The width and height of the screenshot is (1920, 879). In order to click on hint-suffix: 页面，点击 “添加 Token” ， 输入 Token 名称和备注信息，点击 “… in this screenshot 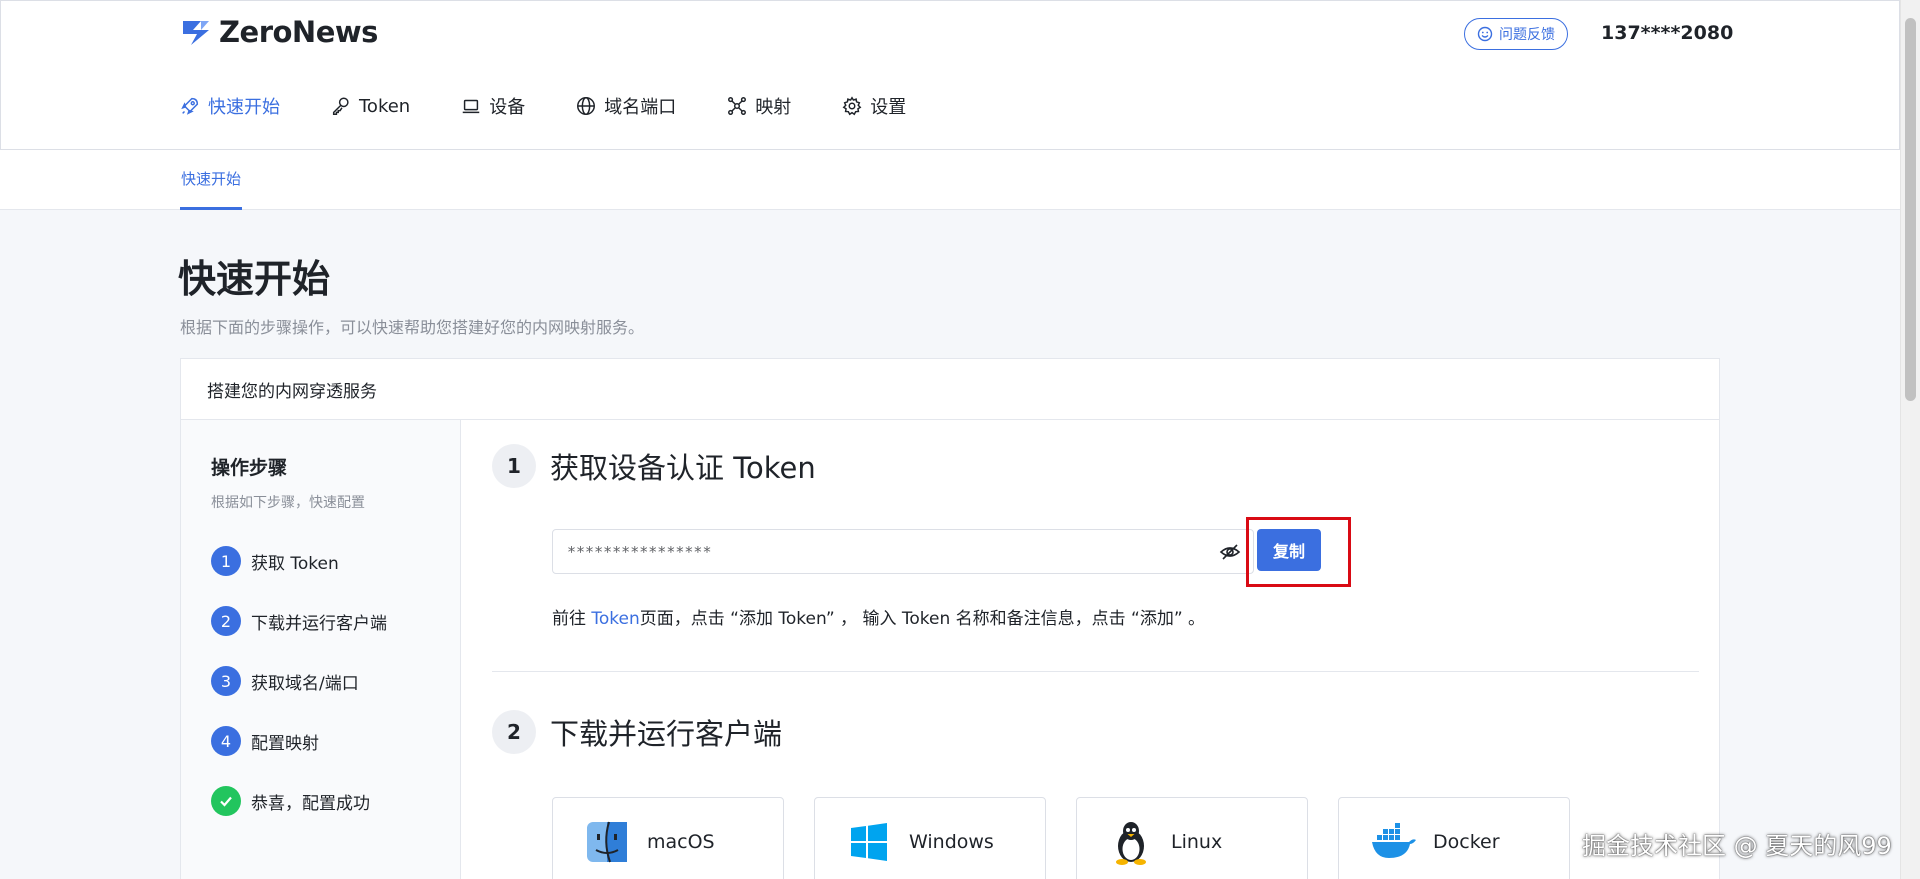, I will do `click(922, 619)`.